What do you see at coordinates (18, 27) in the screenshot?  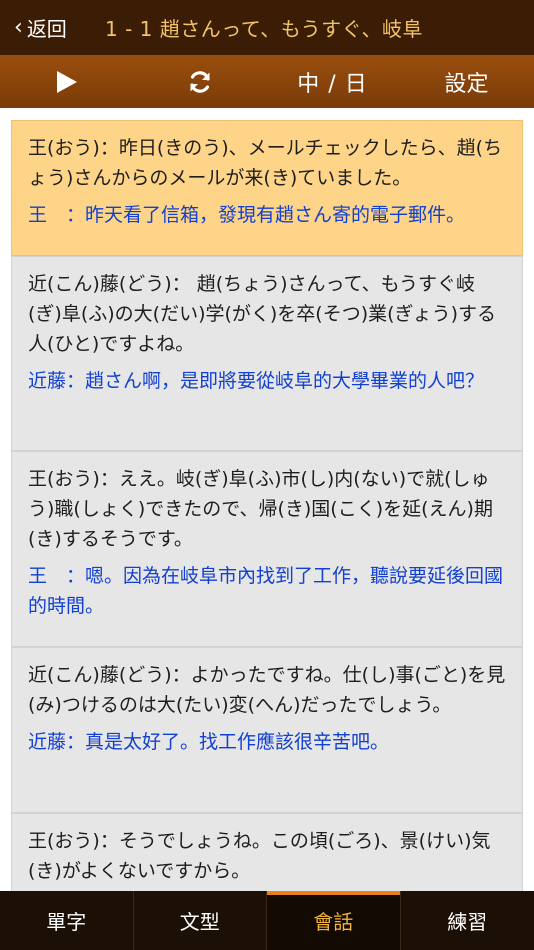 I see `chevron-left-icon: ‹` at bounding box center [18, 27].